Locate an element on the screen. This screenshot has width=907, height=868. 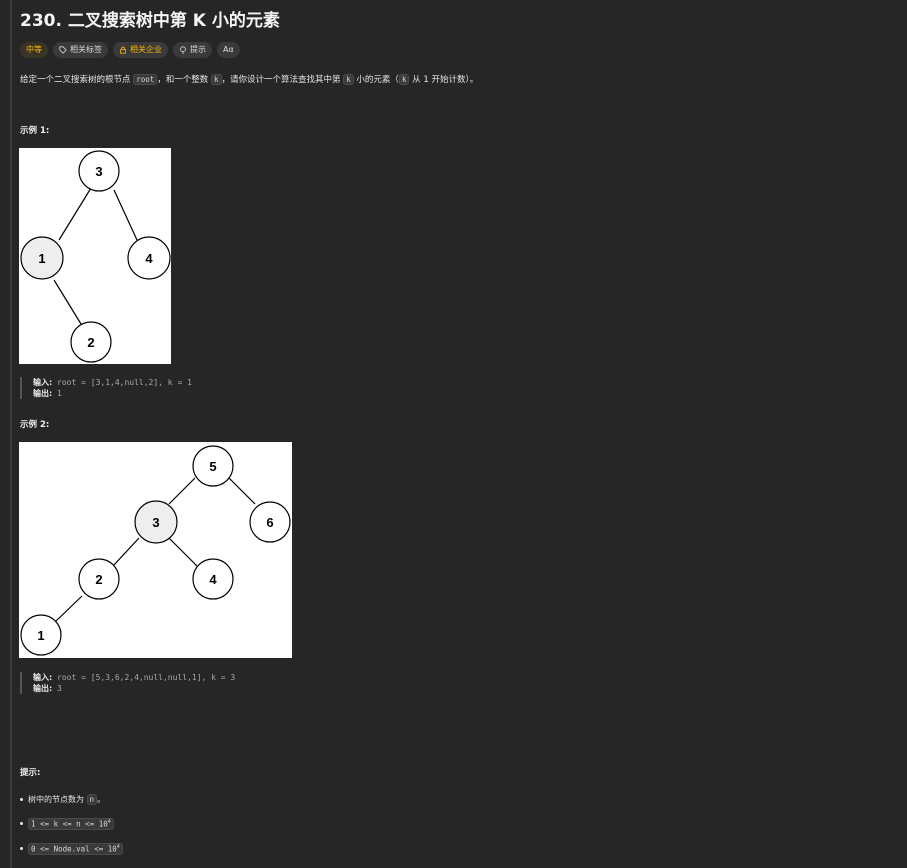
related-tags-button: 相关标签 is located at coordinates (80, 50).